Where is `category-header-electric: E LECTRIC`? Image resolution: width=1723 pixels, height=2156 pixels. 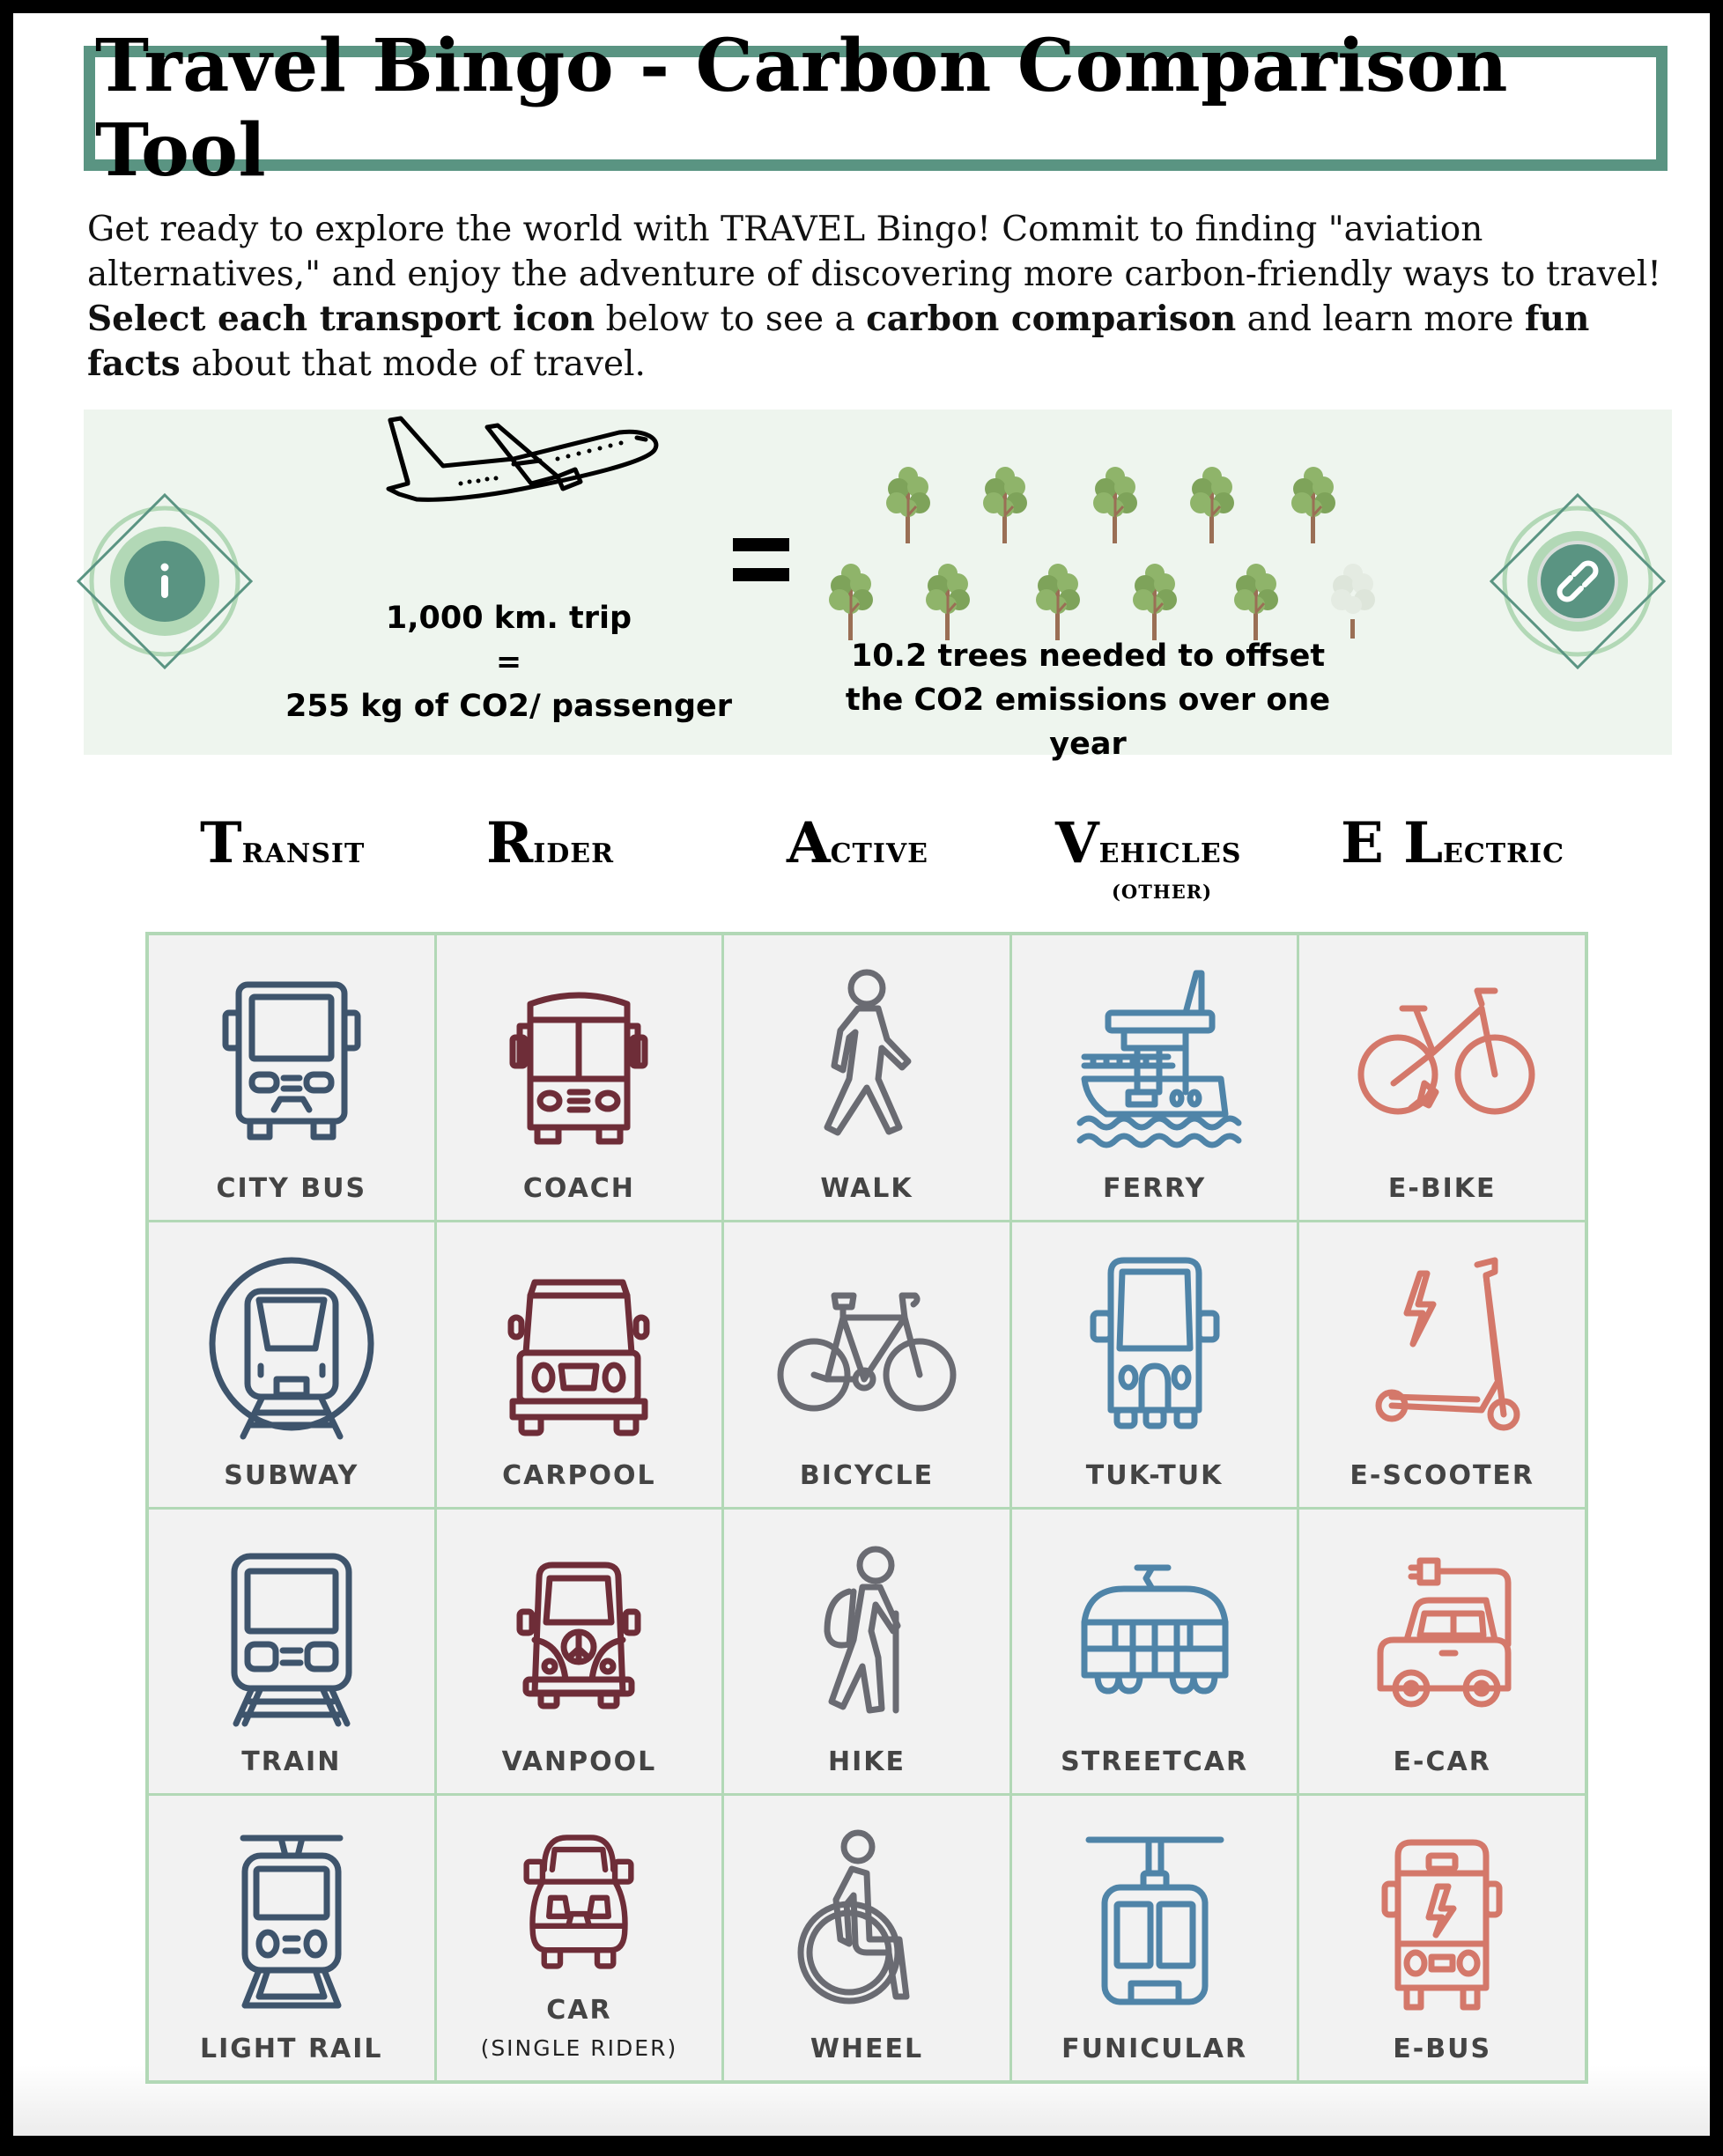
category-header-electric: E LECTRIC is located at coordinates (1452, 843).